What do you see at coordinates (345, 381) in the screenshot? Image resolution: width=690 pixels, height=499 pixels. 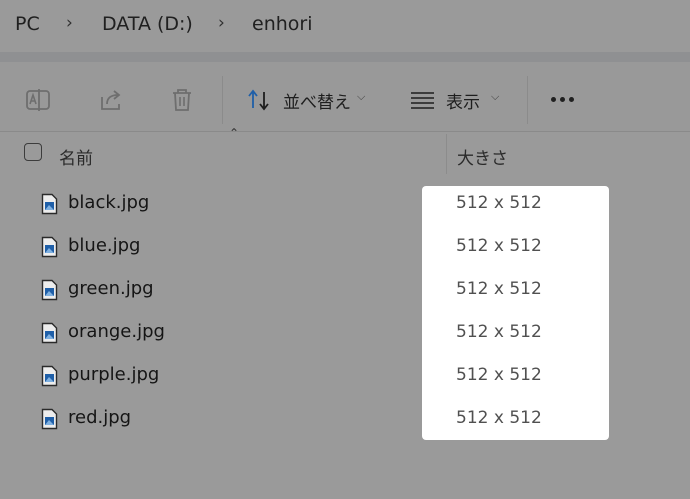 I see `list-item: purple.jpg` at bounding box center [345, 381].